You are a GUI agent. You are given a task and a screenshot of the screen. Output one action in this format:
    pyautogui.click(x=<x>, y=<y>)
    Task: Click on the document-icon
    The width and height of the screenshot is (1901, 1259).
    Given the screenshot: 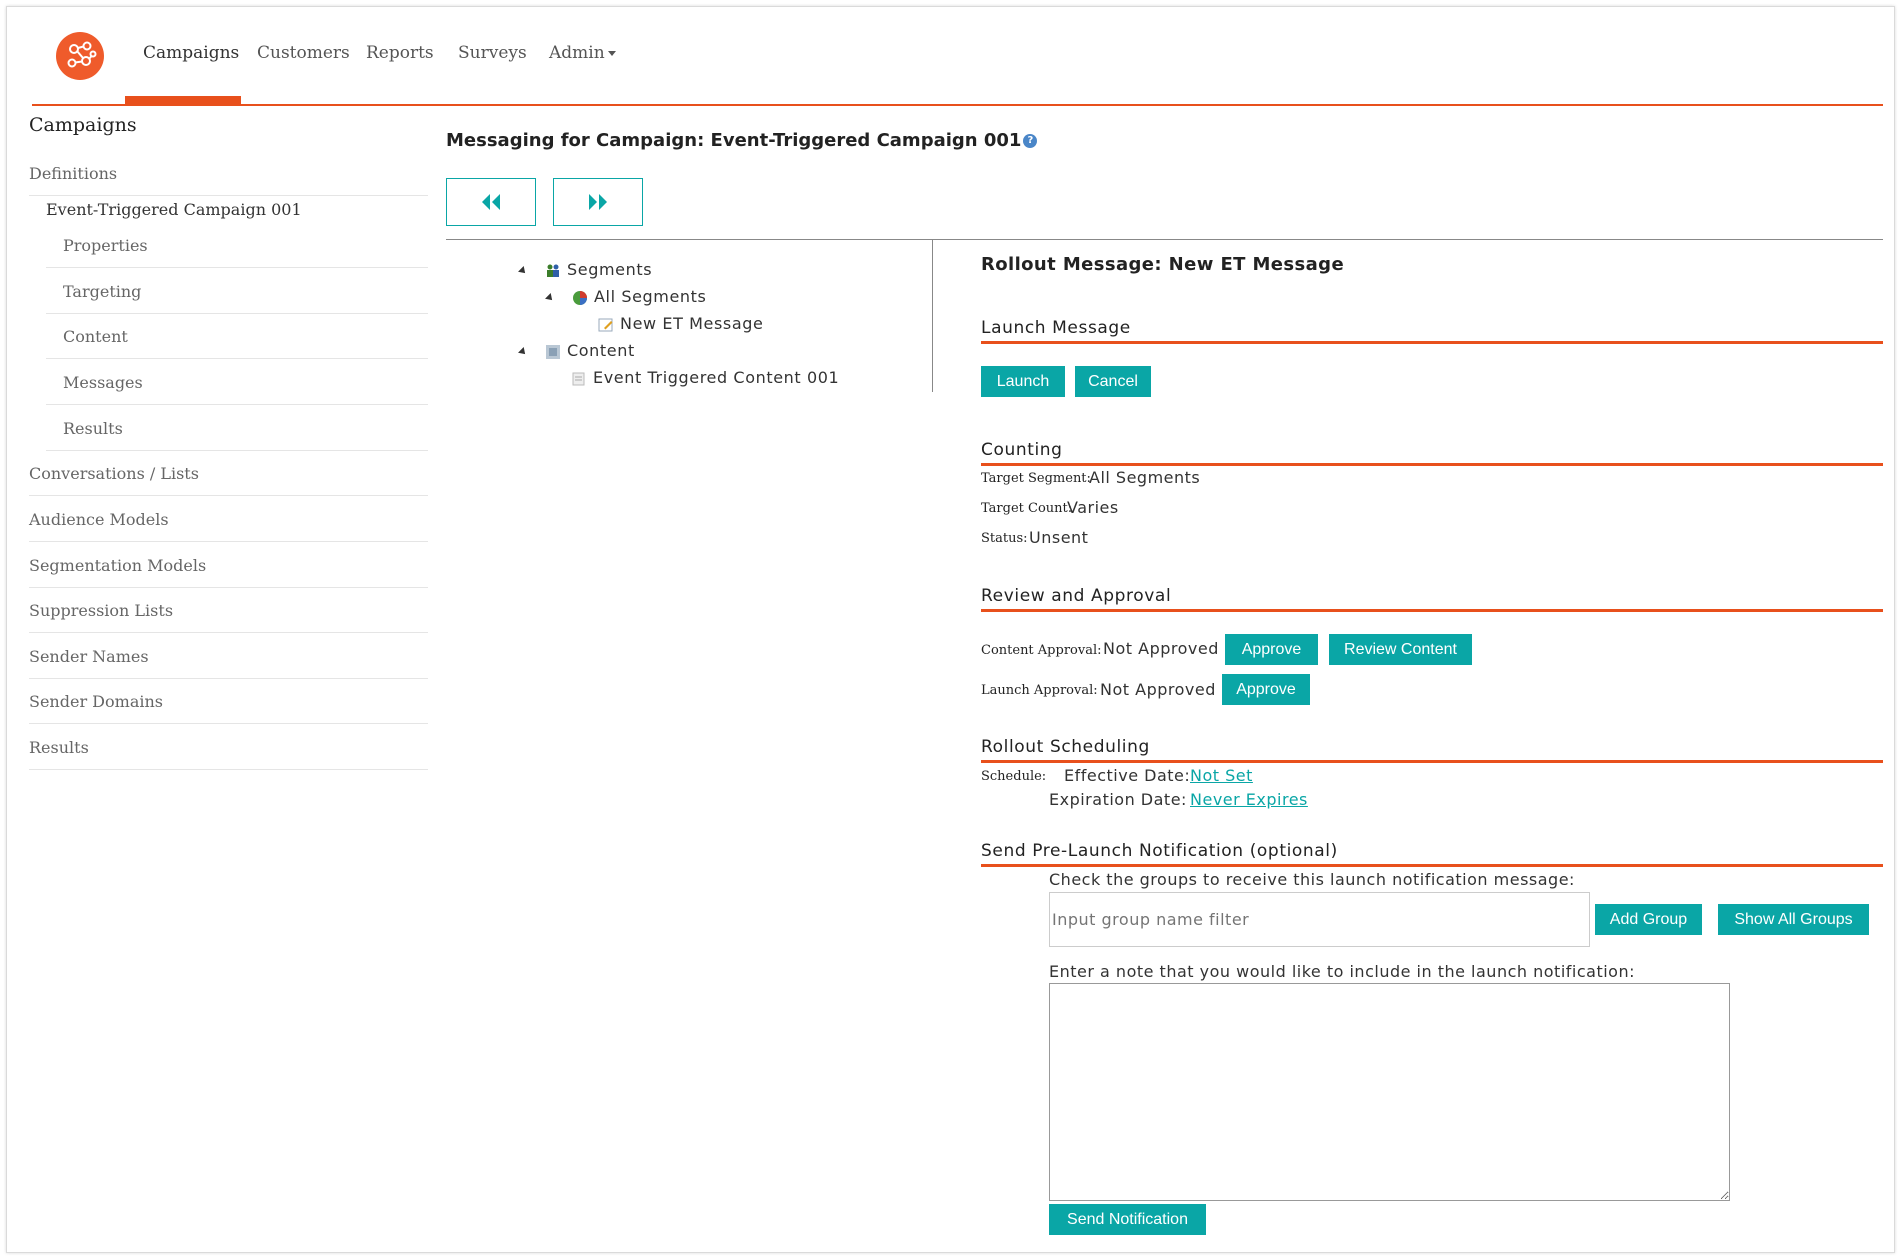 What is the action you would take?
    pyautogui.click(x=578, y=378)
    